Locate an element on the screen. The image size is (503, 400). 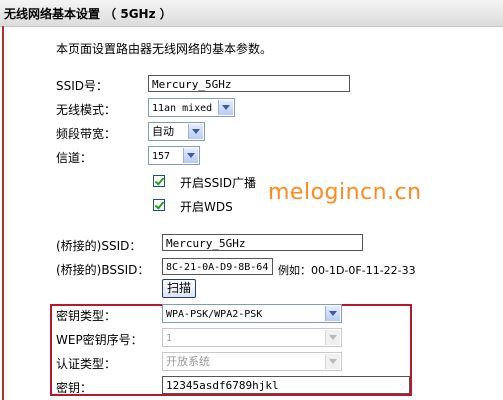
auth-type-value: 开放系统 is located at coordinates (188, 361).